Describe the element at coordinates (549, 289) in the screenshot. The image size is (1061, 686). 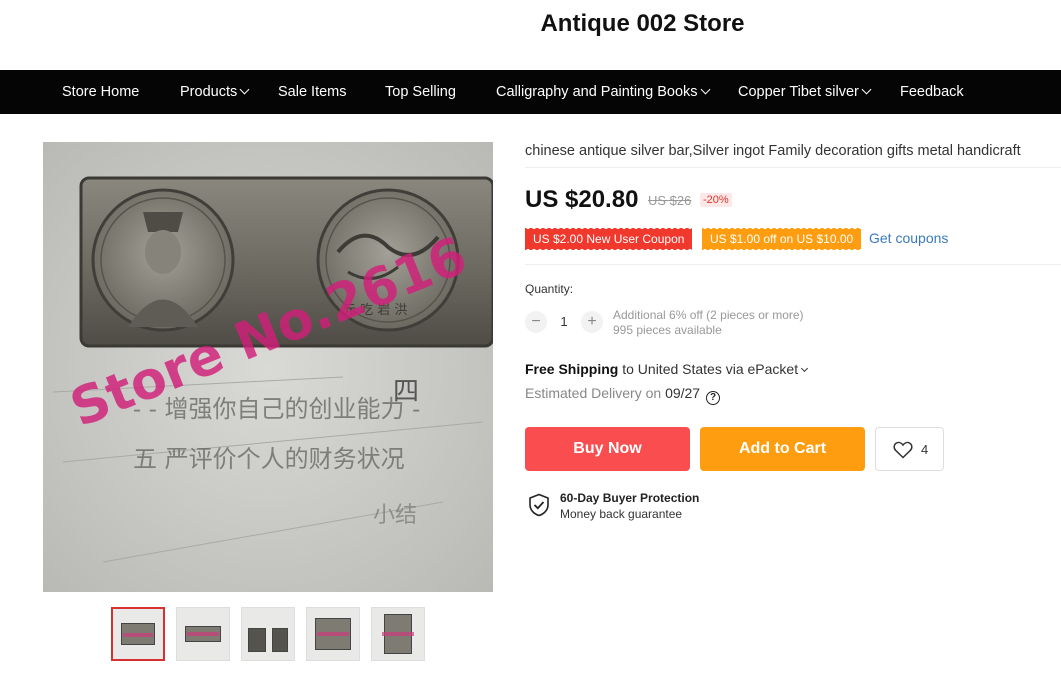
I see `quantity-label: Quantity:` at that location.